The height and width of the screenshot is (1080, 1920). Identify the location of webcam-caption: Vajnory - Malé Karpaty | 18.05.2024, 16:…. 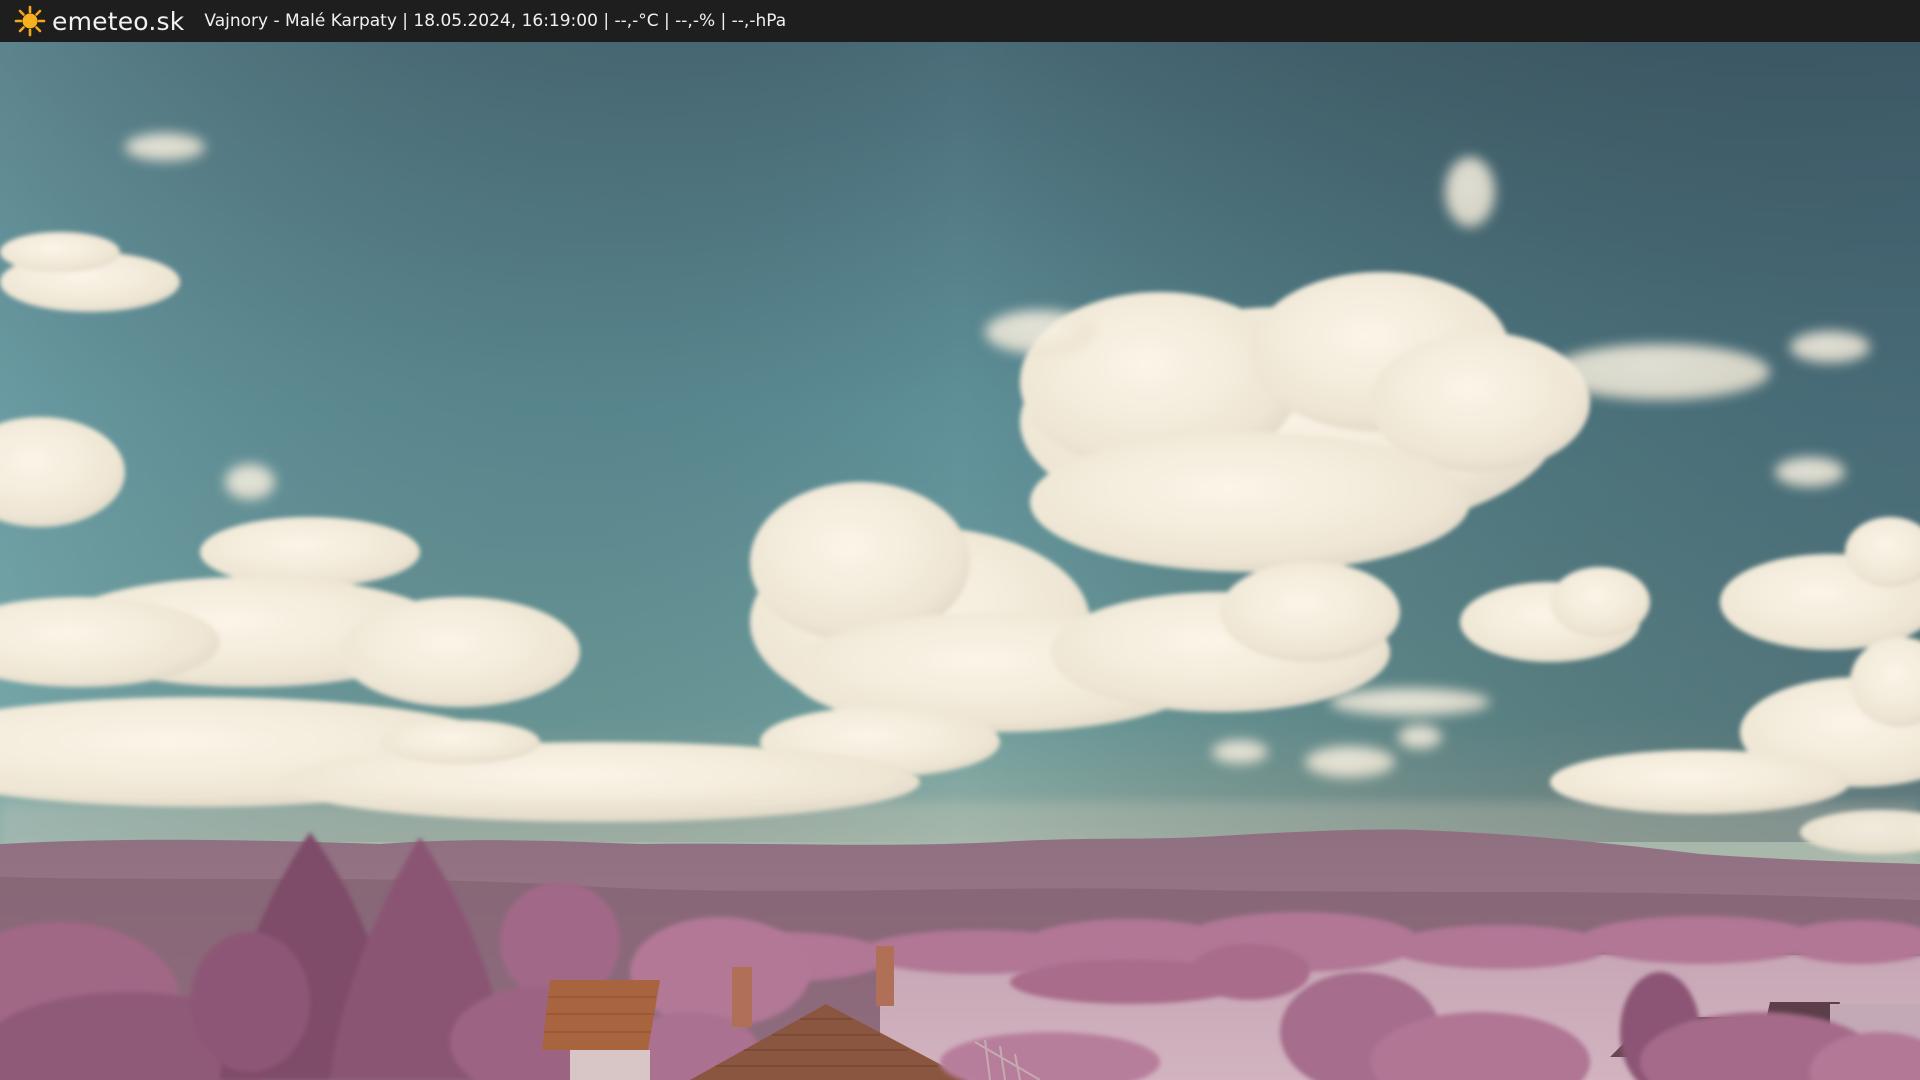
(495, 21).